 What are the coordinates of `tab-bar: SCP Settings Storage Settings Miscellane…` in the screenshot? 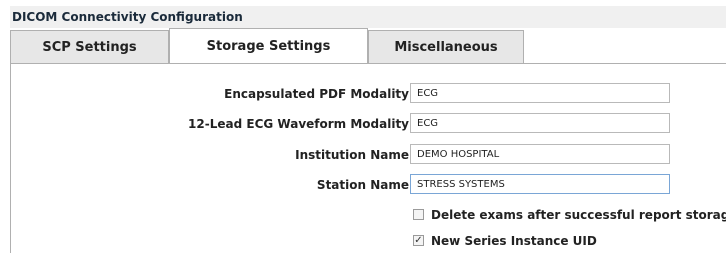 It's located at (368, 46).